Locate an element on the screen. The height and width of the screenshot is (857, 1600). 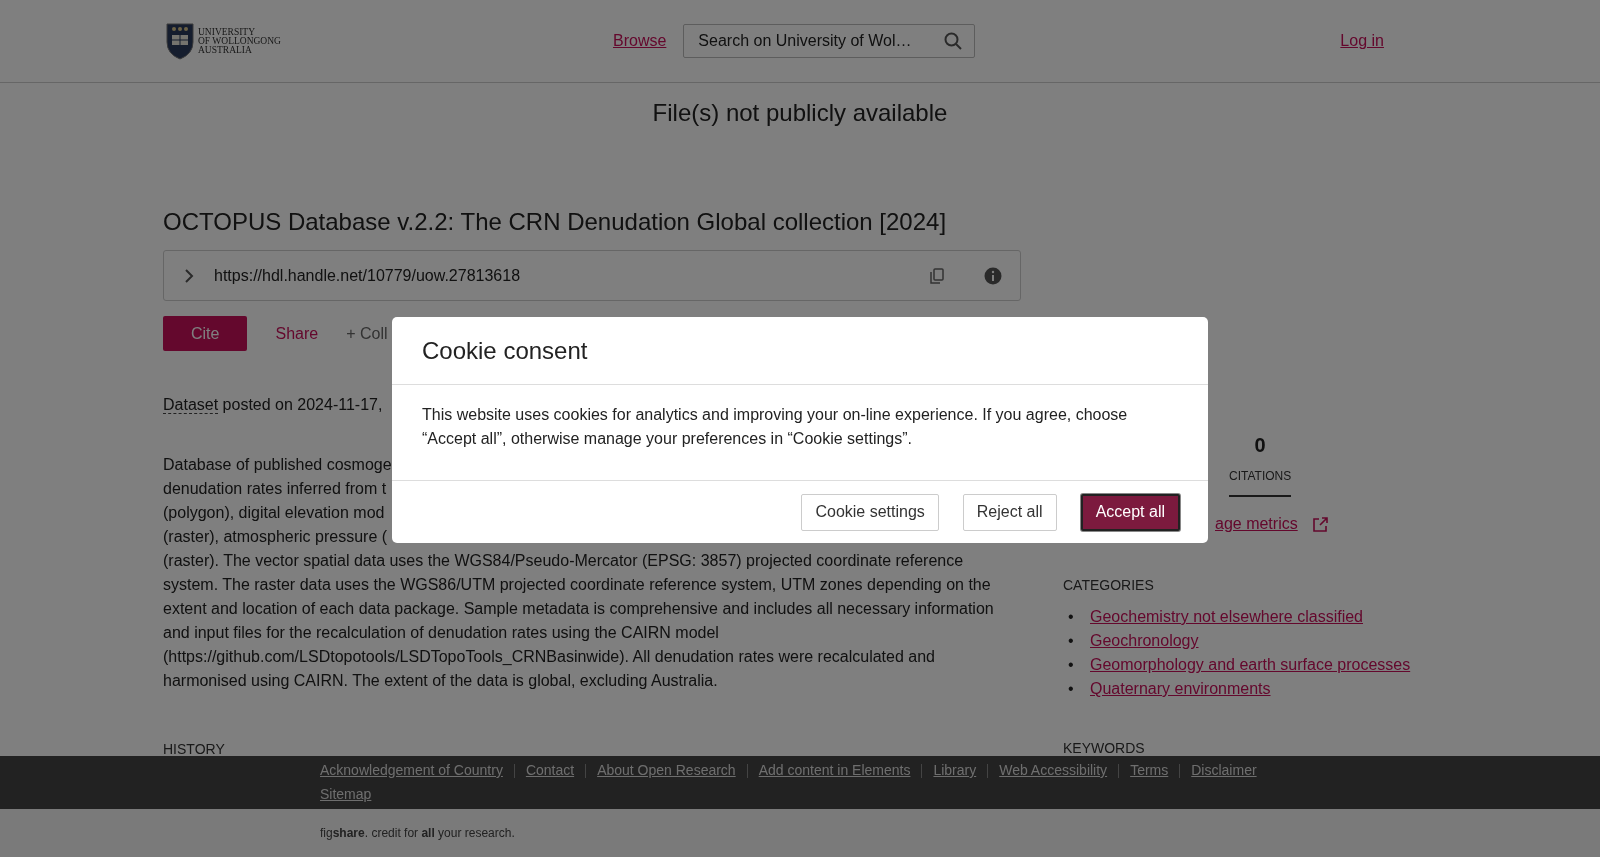
footer-link: About Open Research is located at coordinates (666, 770).